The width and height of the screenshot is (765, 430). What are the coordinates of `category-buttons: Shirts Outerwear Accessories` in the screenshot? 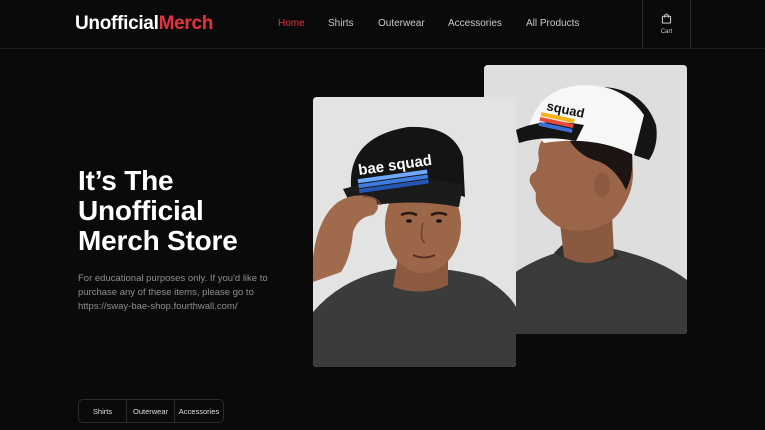 It's located at (151, 411).